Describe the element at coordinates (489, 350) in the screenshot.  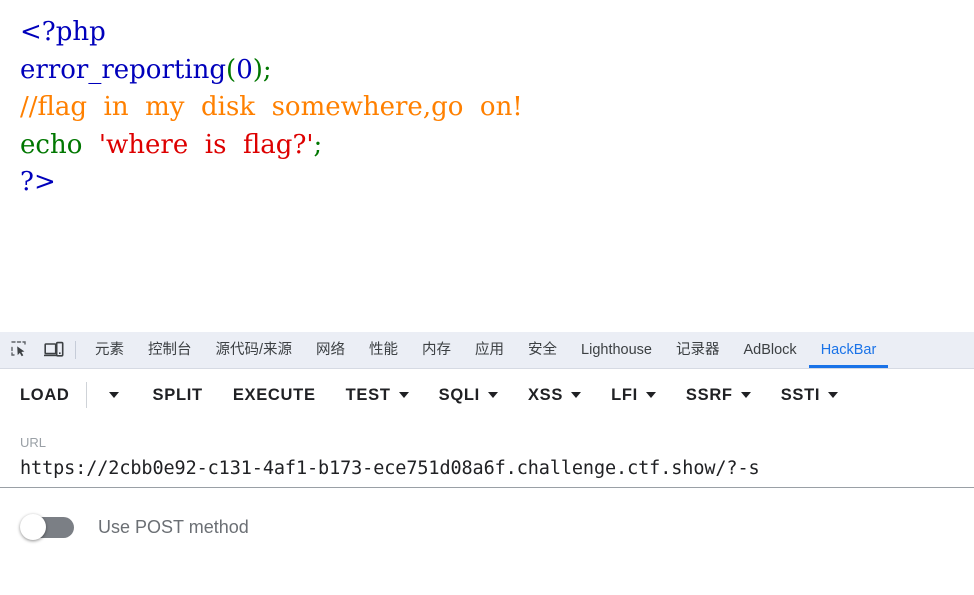
I see `devtools-tab-: 应用` at that location.